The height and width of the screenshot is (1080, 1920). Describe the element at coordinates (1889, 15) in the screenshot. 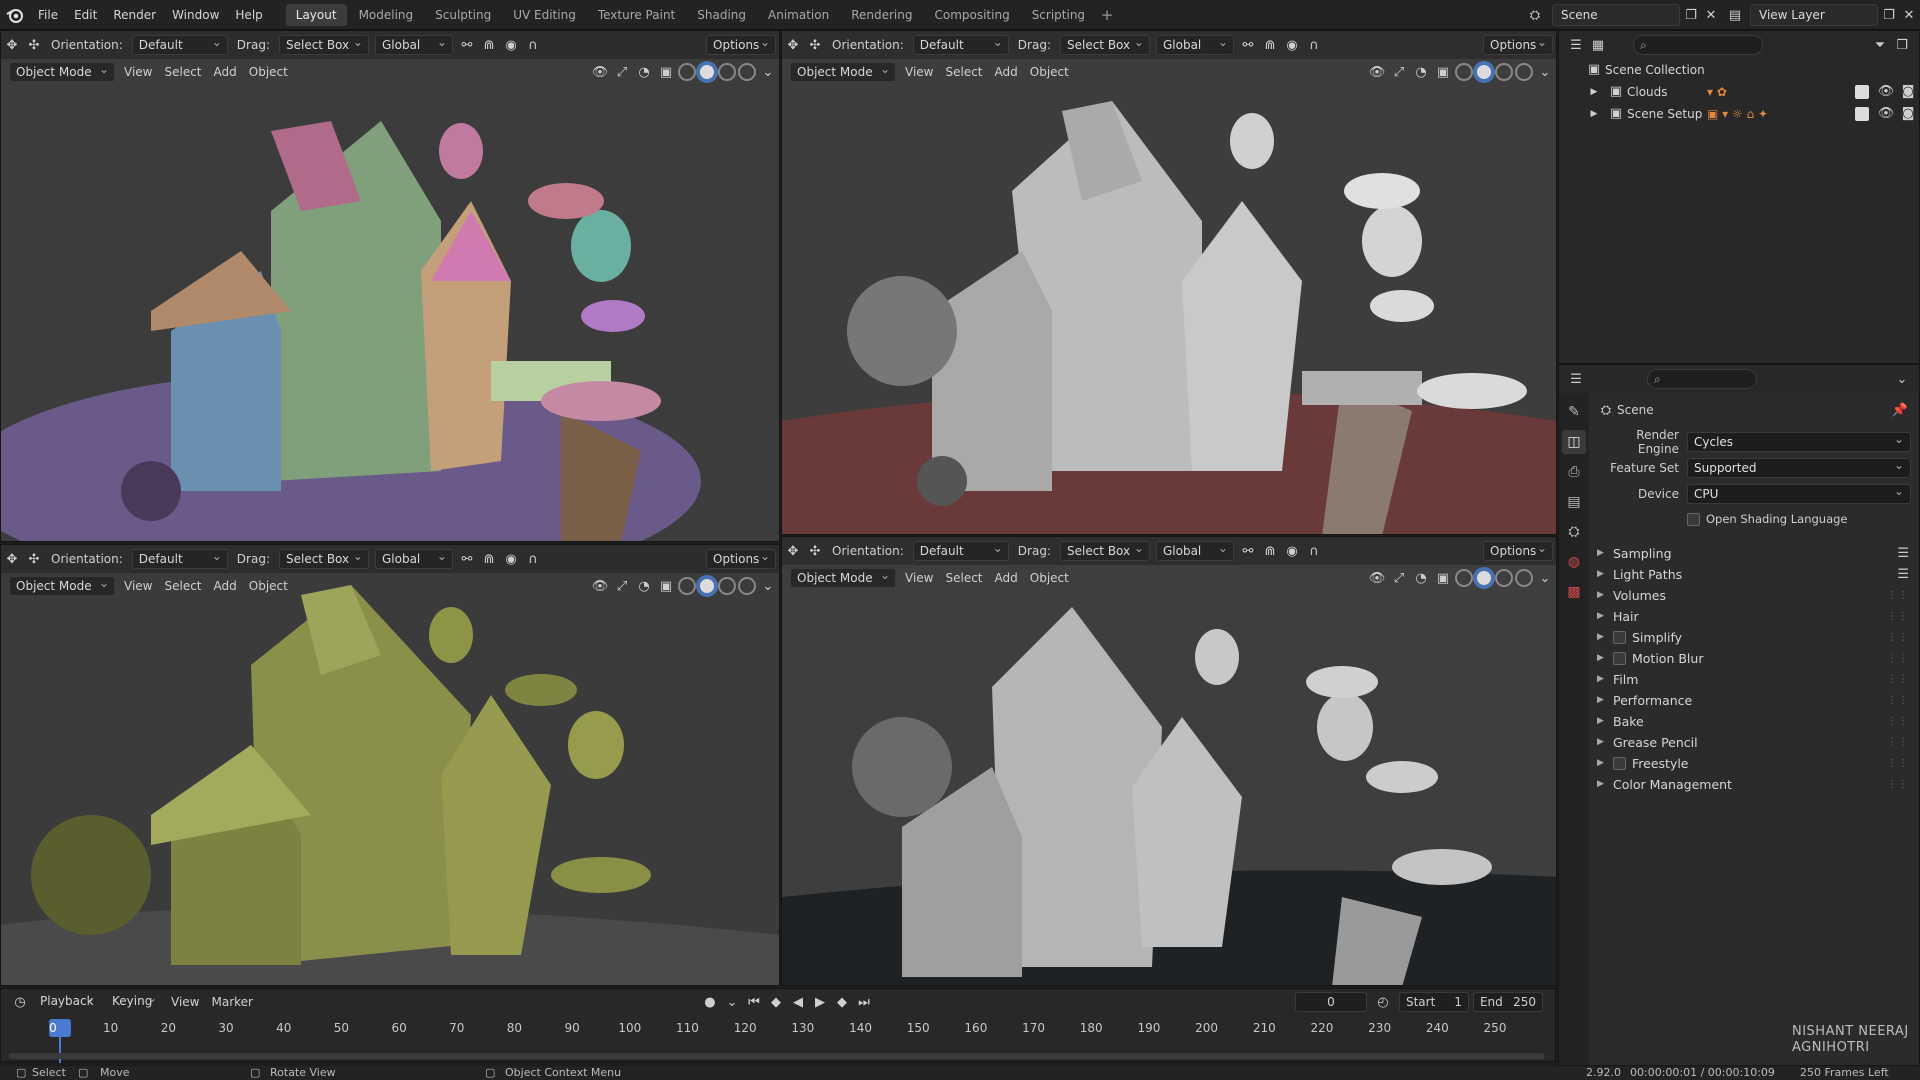

I see `new-view-layer-icon: ❐` at that location.